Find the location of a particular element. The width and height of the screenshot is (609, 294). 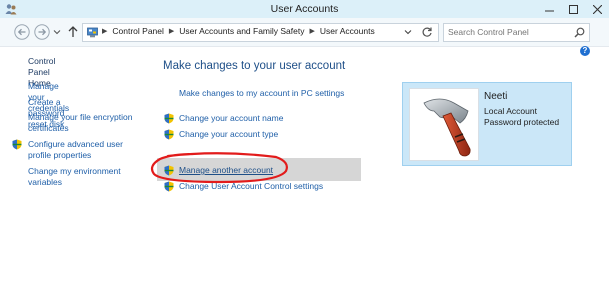

up-arrow-icon is located at coordinates (73, 31).